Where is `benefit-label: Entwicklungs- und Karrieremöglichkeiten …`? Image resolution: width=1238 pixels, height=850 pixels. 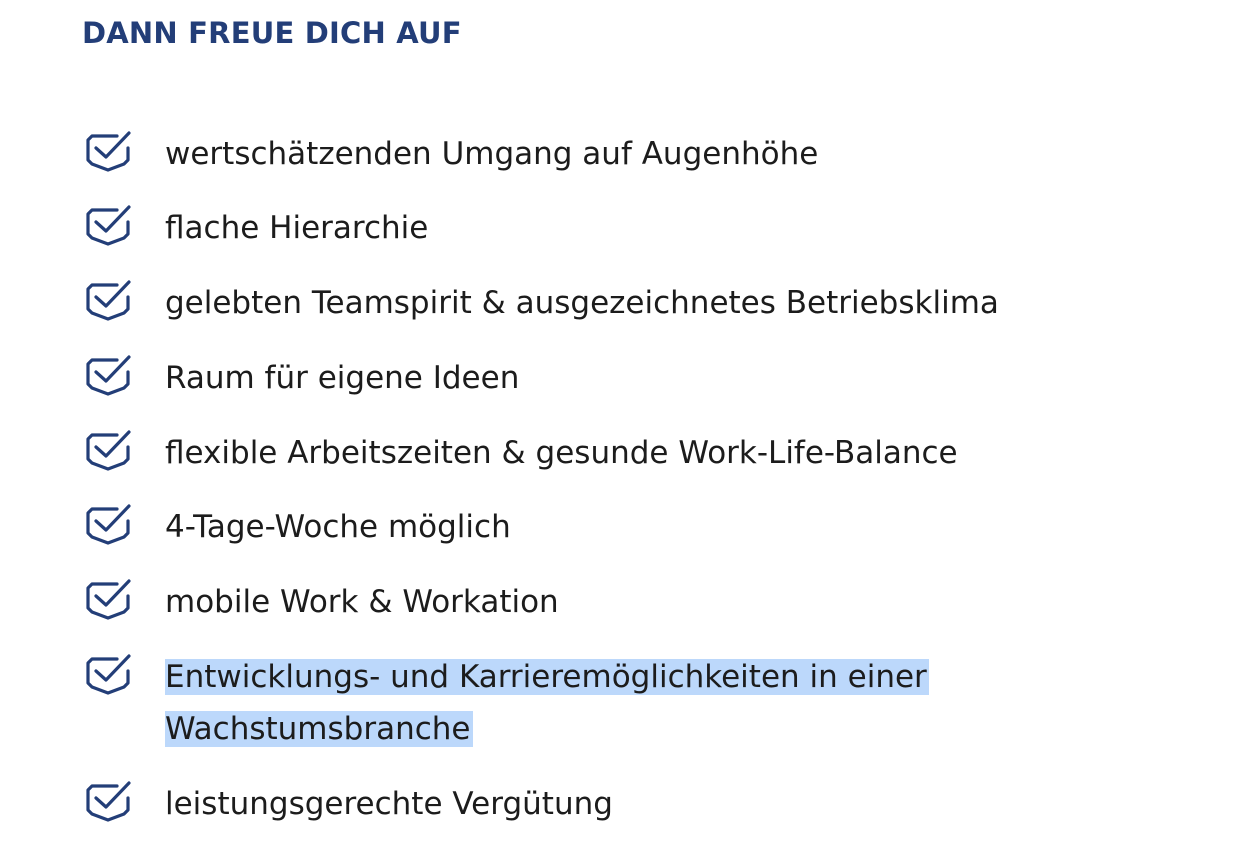 benefit-label: Entwicklungs- und Karrieremöglichkeiten … is located at coordinates (565, 703).